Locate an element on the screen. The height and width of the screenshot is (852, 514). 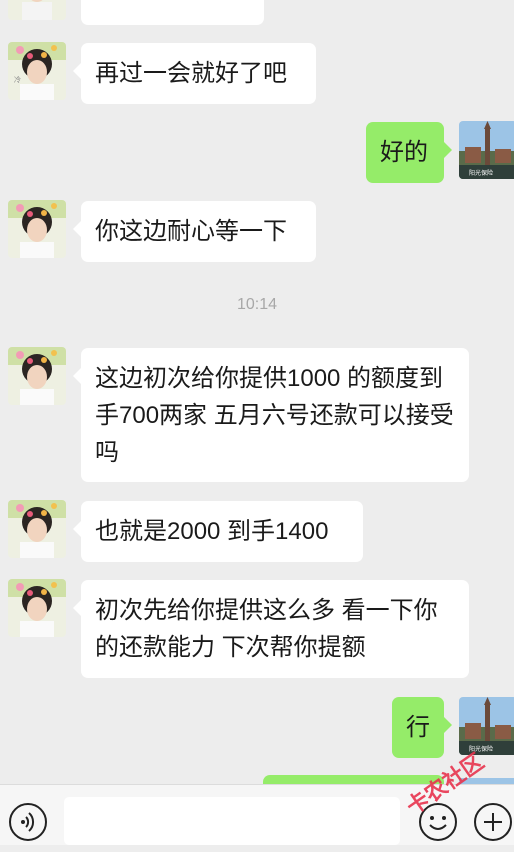
message-bubble: 也就是2000 到手1400 is located at coordinates (218, 531).